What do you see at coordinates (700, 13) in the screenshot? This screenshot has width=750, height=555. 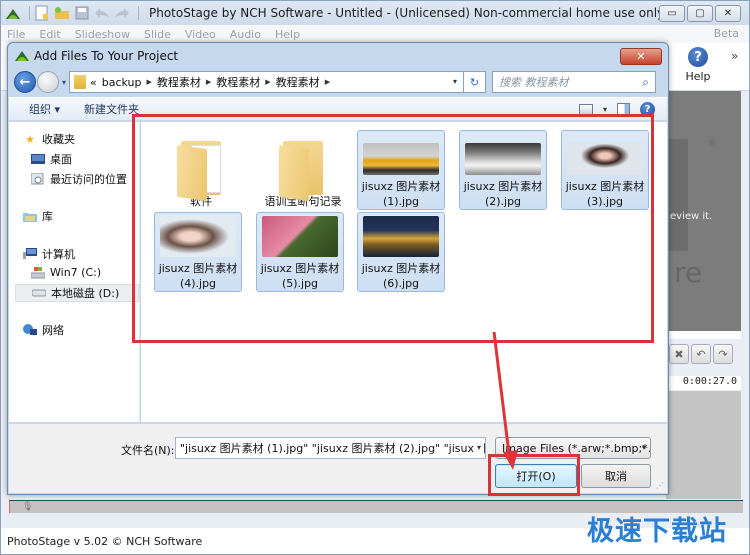 I see `restore-button: ▢` at bounding box center [700, 13].